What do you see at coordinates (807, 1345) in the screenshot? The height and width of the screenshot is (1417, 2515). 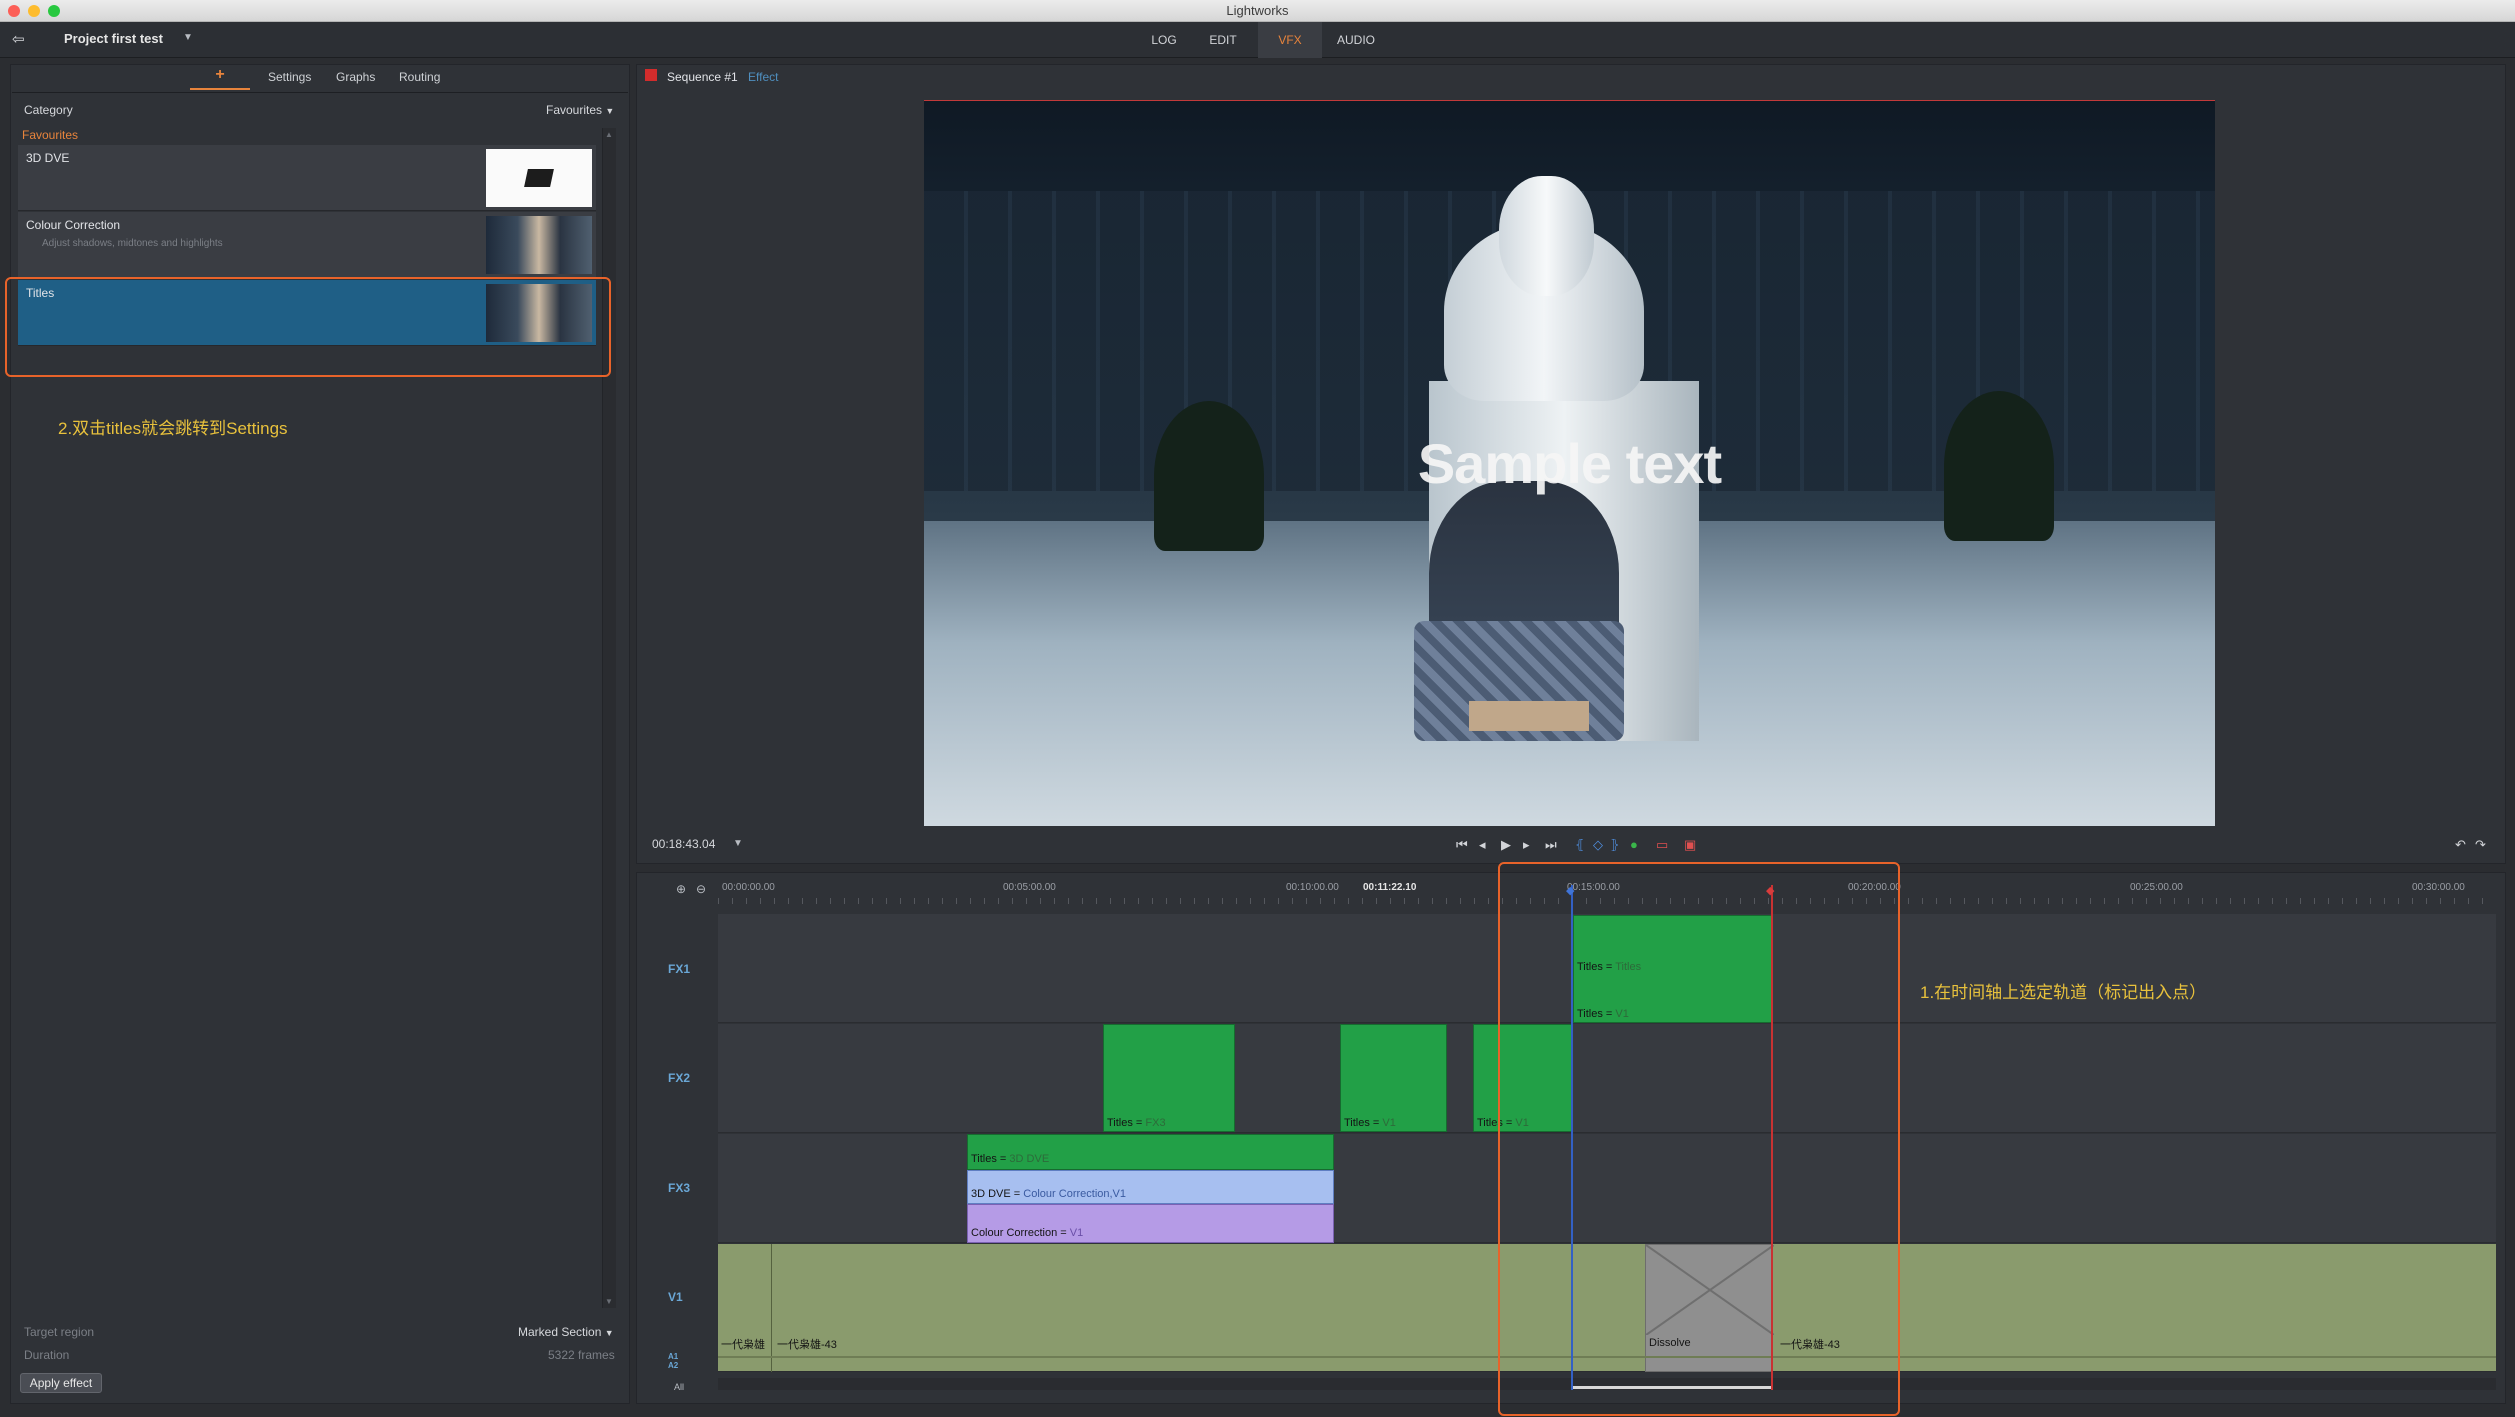 I see `clip-title: 一代枭雄-43` at bounding box center [807, 1345].